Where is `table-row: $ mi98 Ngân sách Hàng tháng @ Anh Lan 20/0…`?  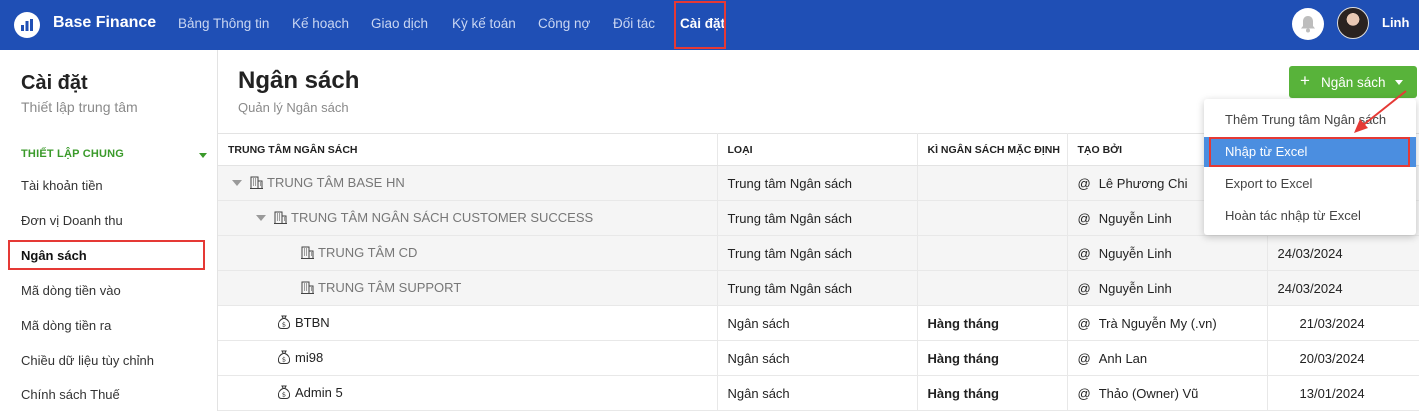 table-row: $ mi98 Ngân sách Hàng tháng @ Anh Lan 20/0… is located at coordinates (818, 358).